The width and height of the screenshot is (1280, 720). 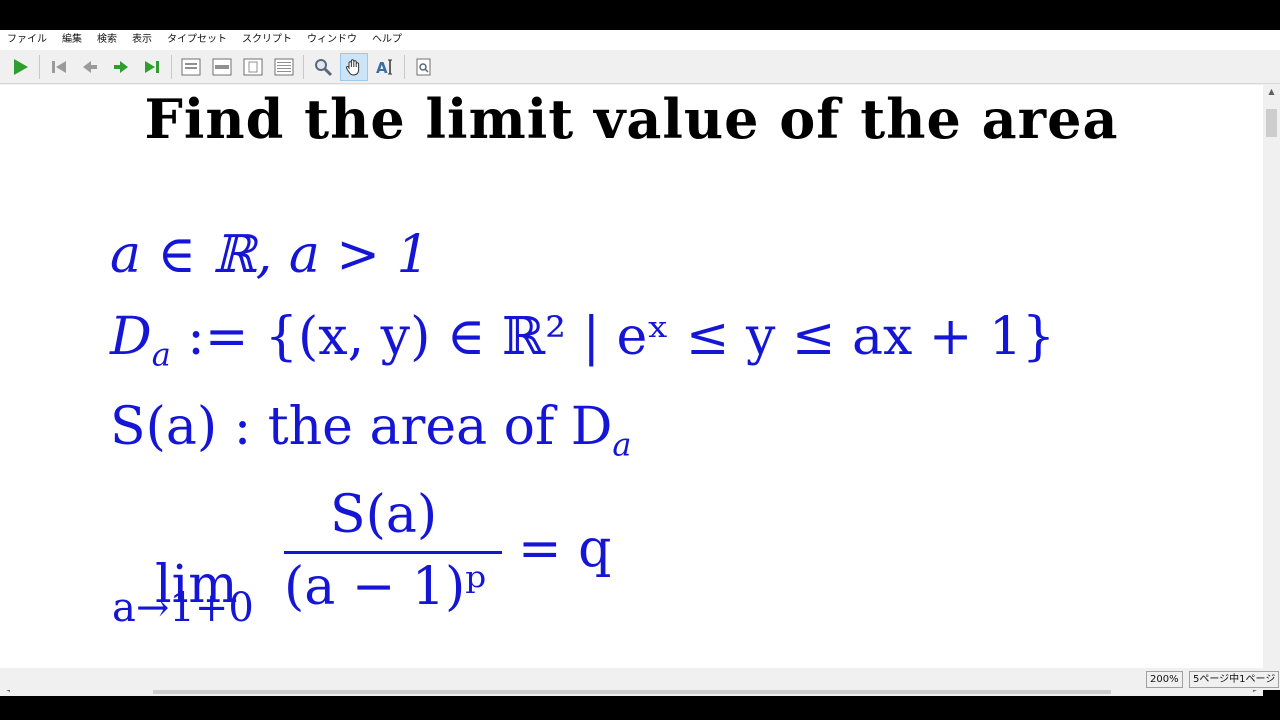 What do you see at coordinates (27, 40) in the screenshot?
I see `menu-file: ファイル` at bounding box center [27, 40].